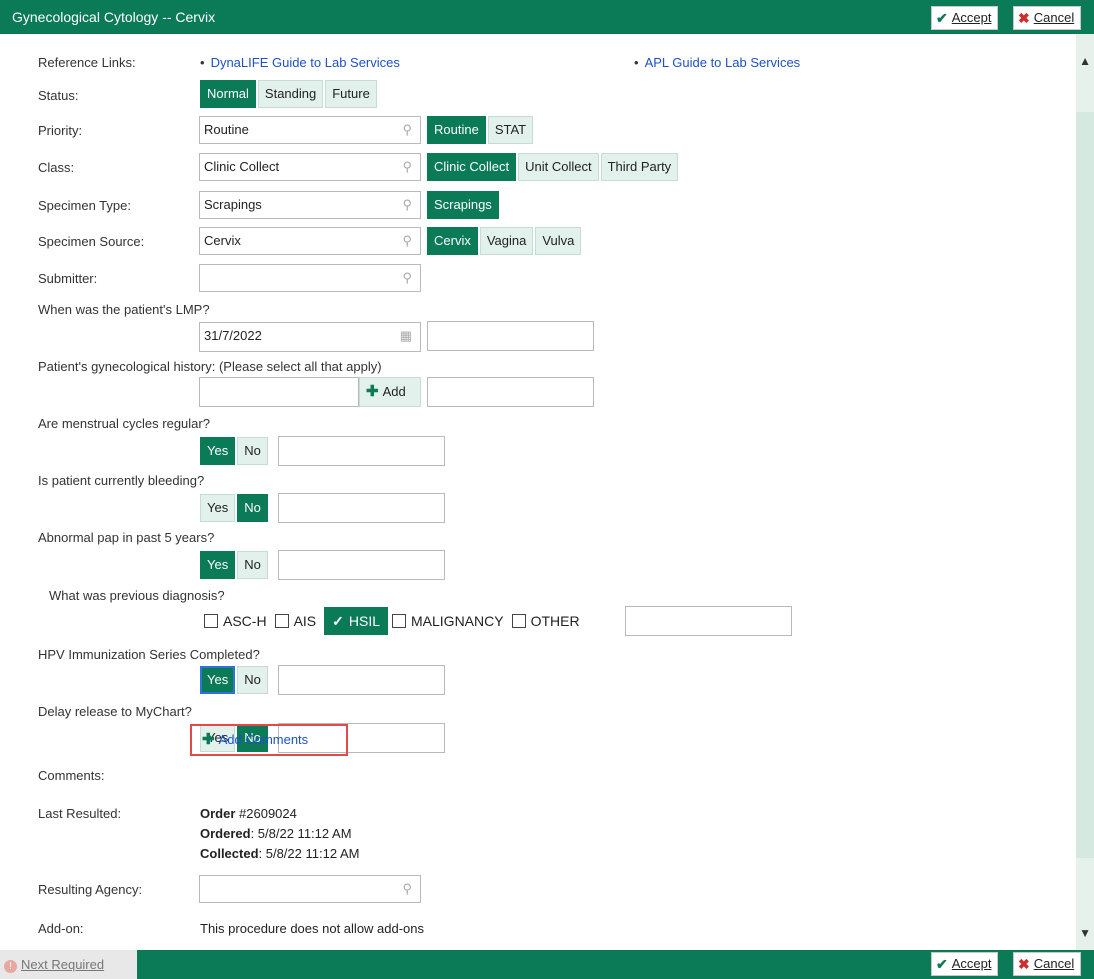 This screenshot has width=1094, height=979. I want to click on diagnosis-hsil-checkbox: ✓ HSIL, so click(356, 621).